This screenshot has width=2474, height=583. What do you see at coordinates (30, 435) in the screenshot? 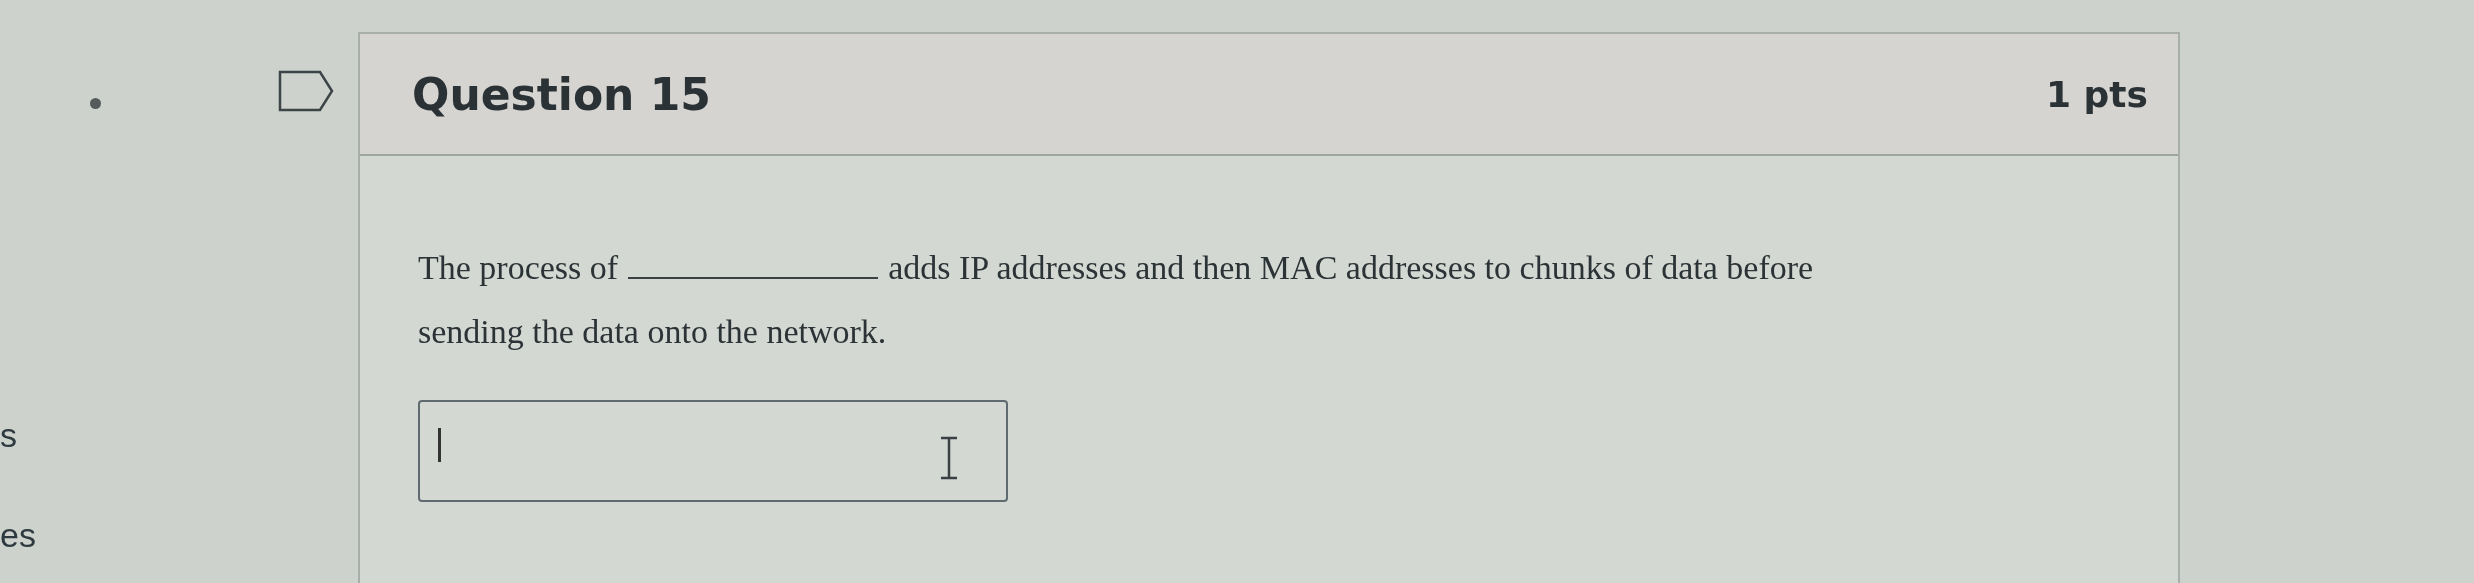
I see `nav-label: s` at bounding box center [30, 435].